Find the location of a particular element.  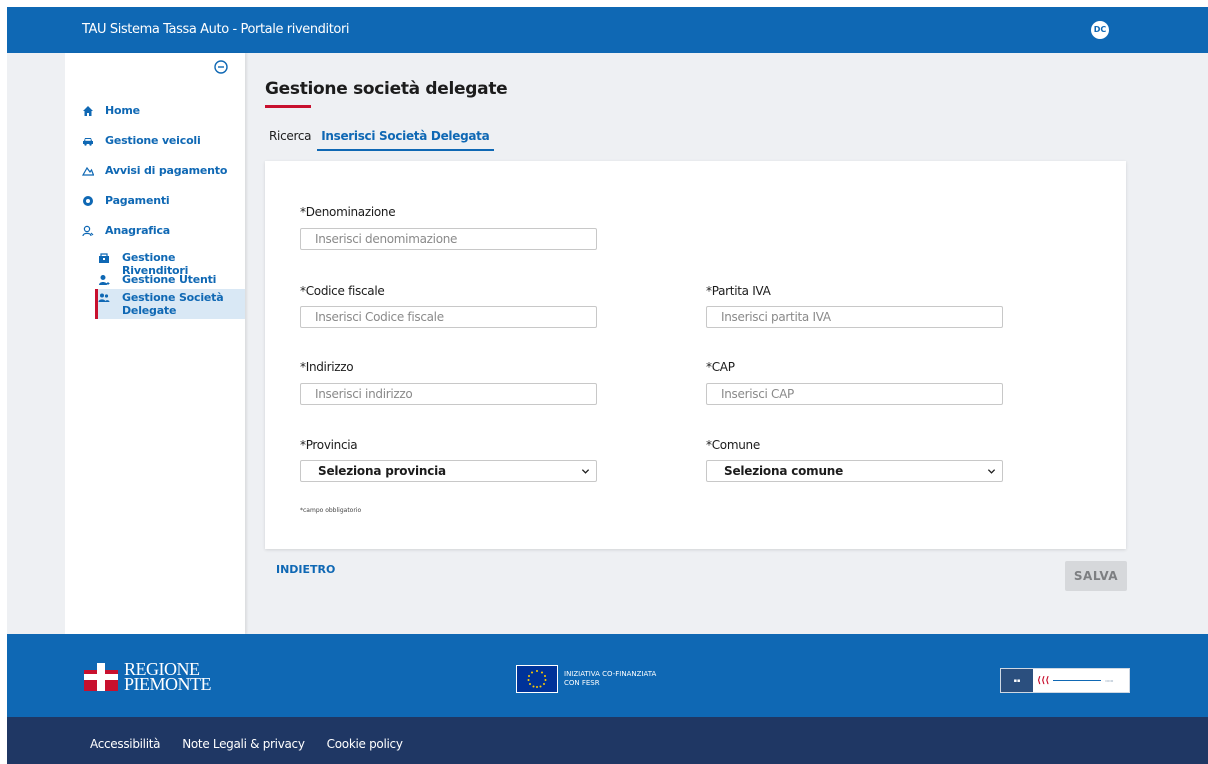

indirizzo-input: Inserisci indirizzo is located at coordinates (448, 394).